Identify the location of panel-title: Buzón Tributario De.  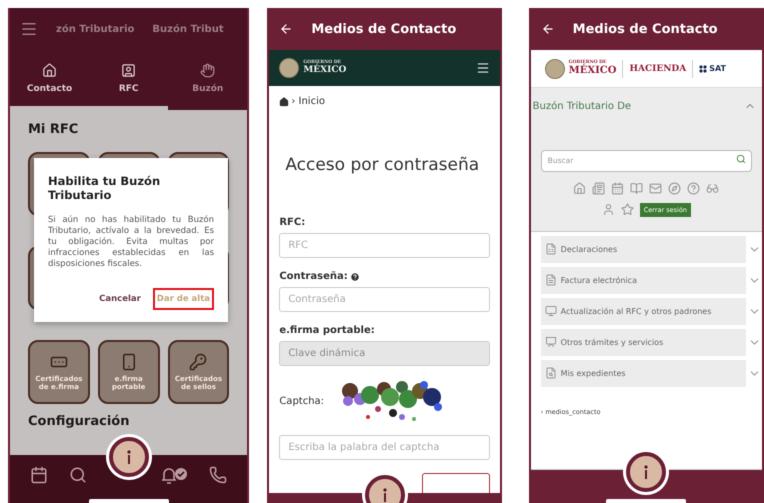
(582, 106).